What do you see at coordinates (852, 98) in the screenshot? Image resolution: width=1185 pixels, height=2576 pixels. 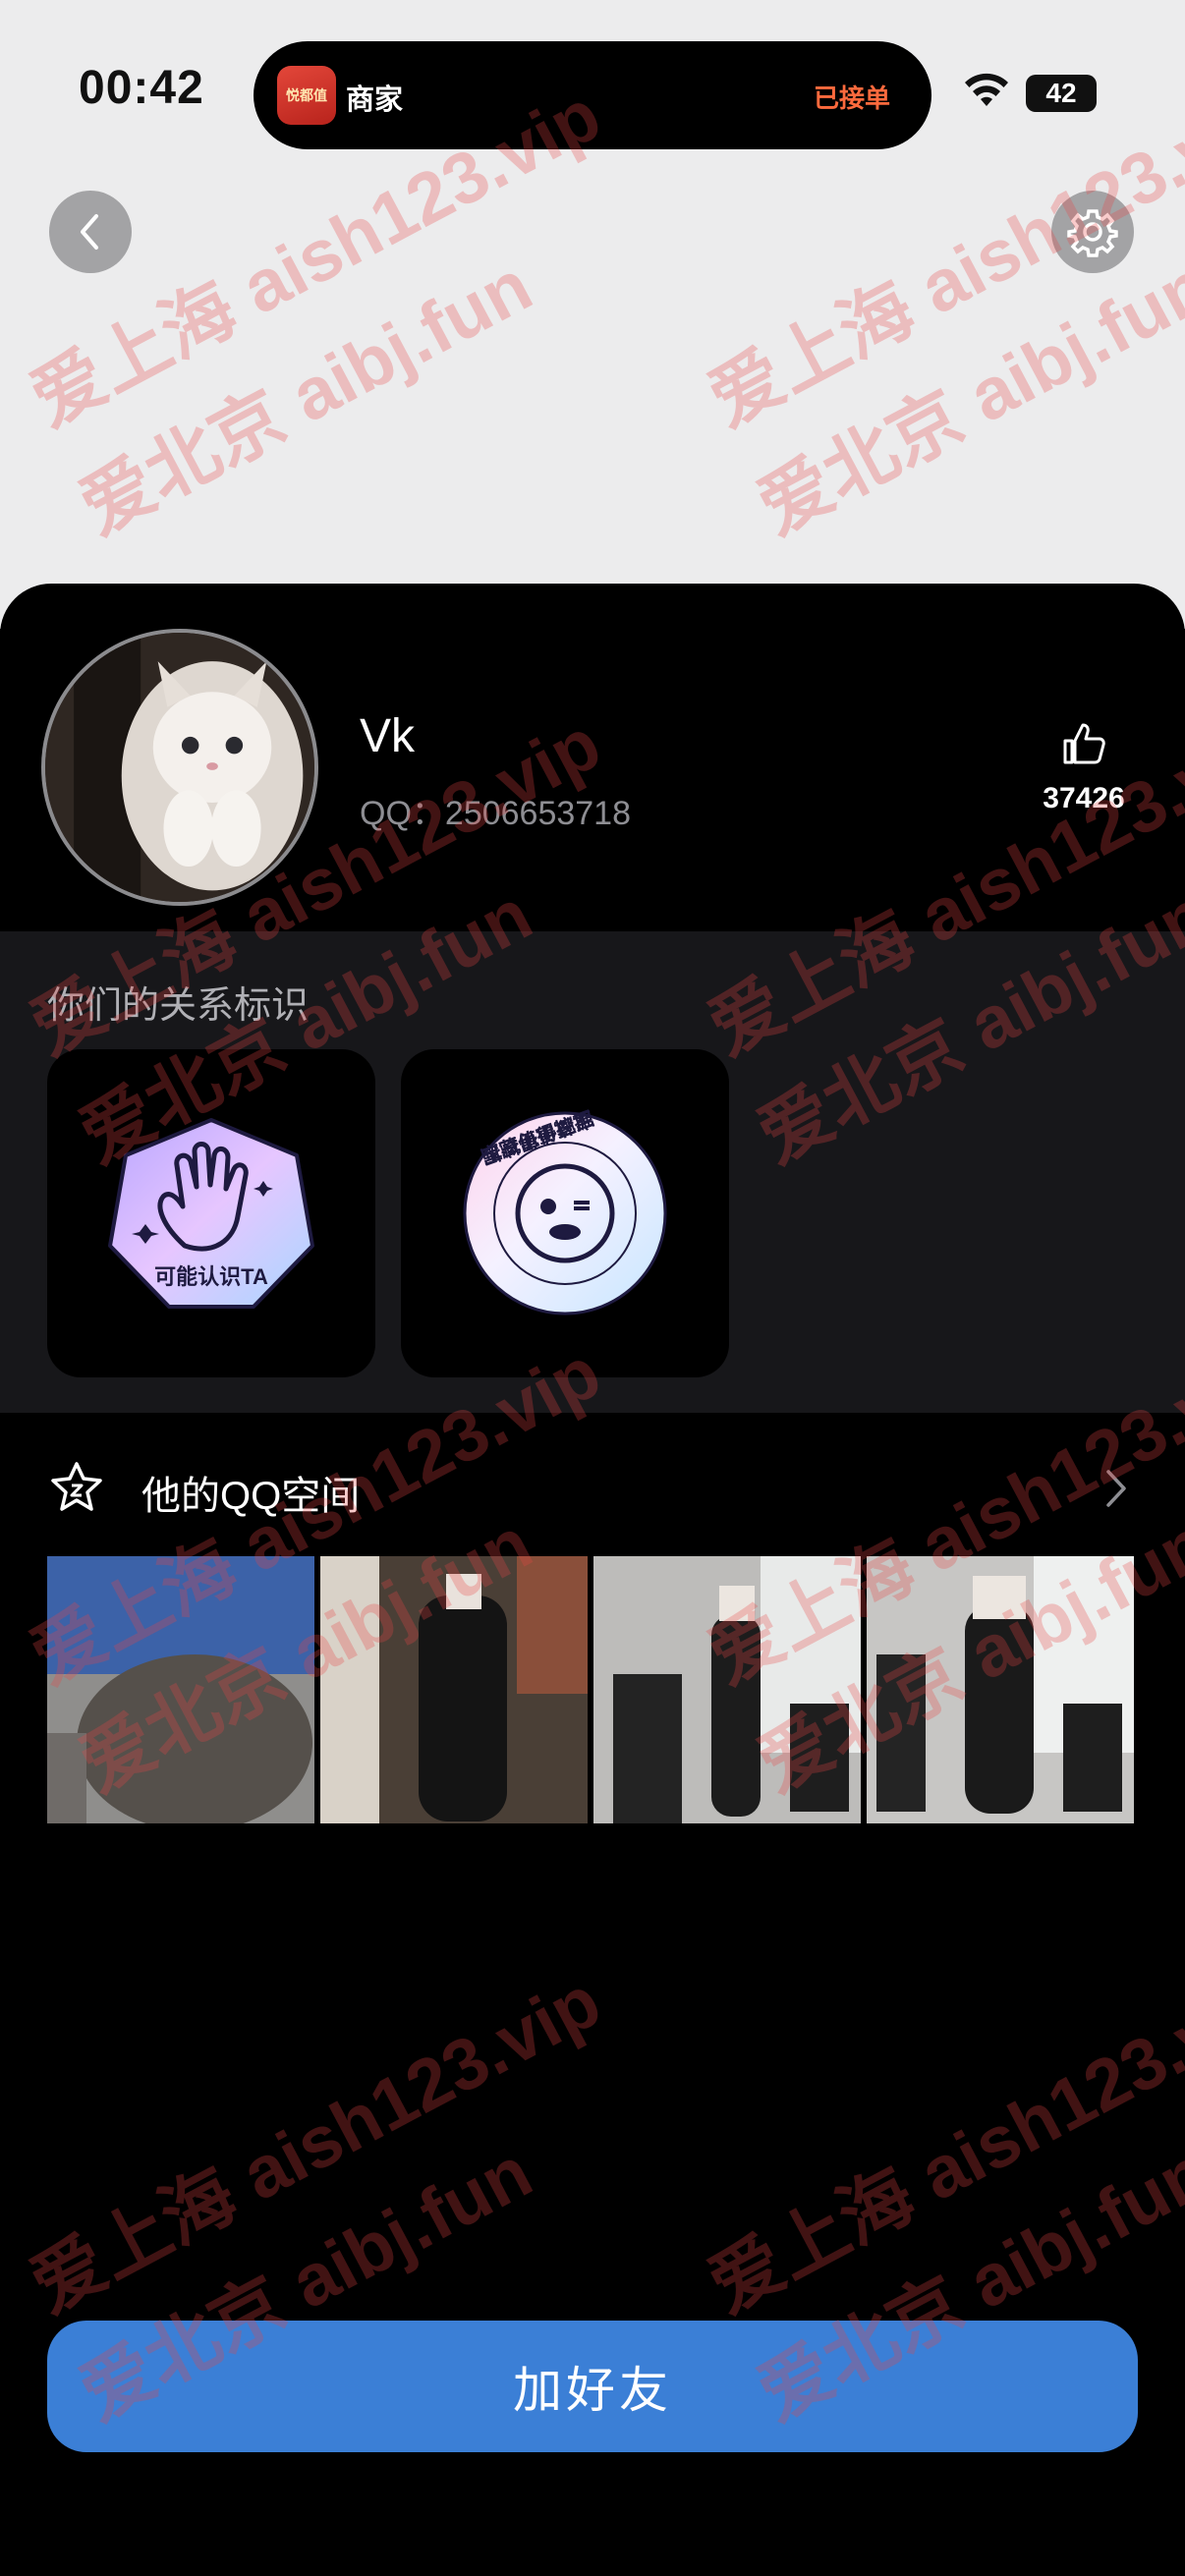 I see `island-status: 已接单` at bounding box center [852, 98].